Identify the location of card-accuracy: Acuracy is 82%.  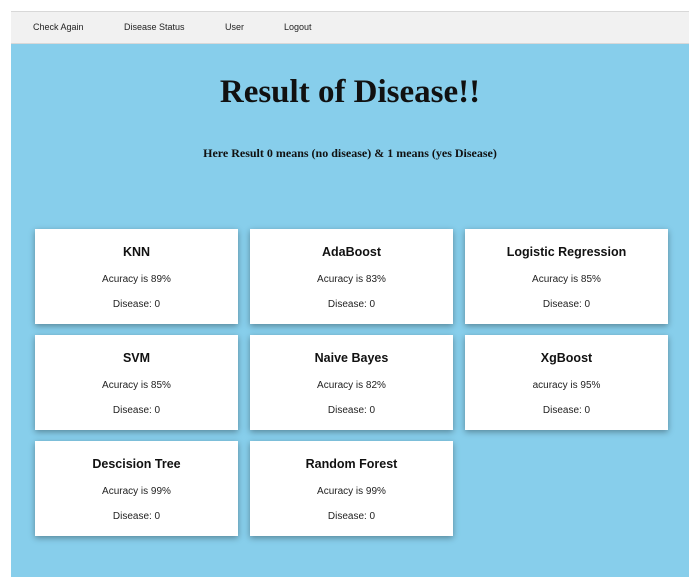
(351, 385).